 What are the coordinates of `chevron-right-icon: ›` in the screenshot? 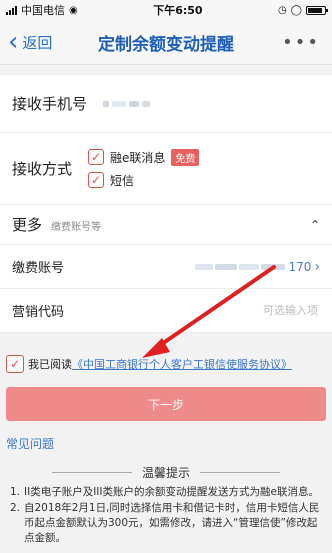 It's located at (317, 266).